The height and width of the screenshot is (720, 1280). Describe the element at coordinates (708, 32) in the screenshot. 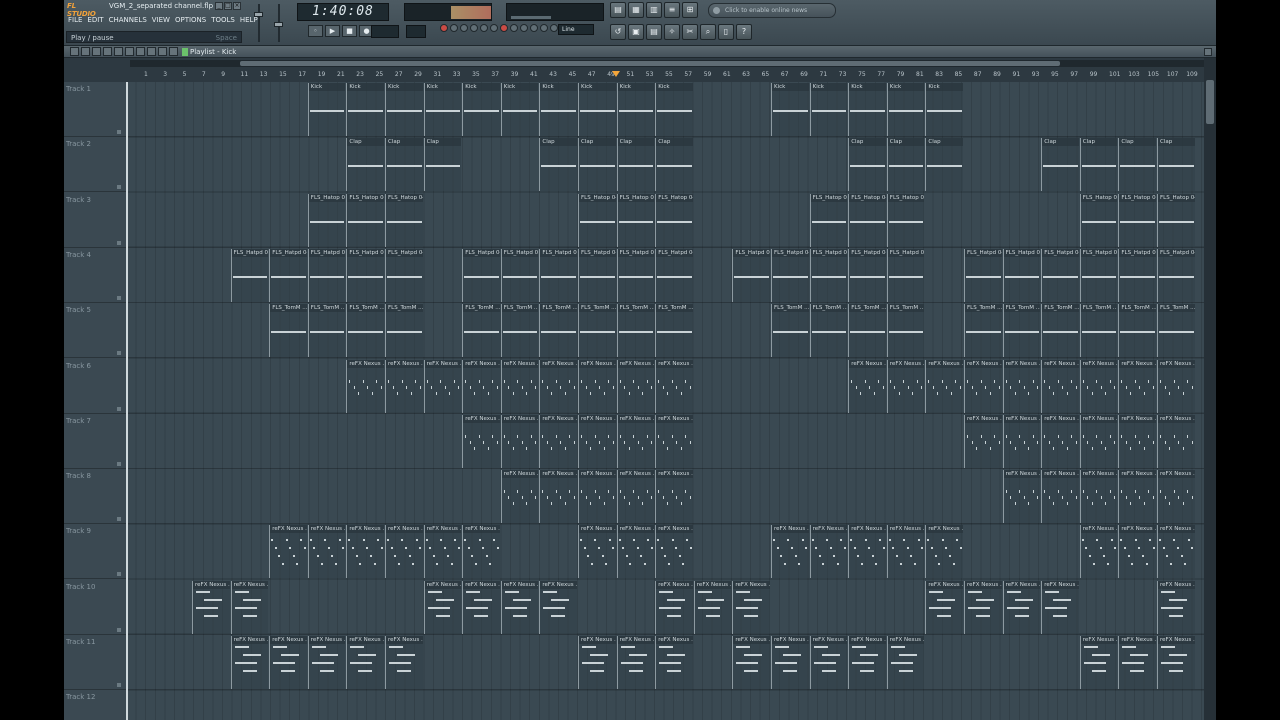

I see `browser-search-icon: ⌕` at that location.